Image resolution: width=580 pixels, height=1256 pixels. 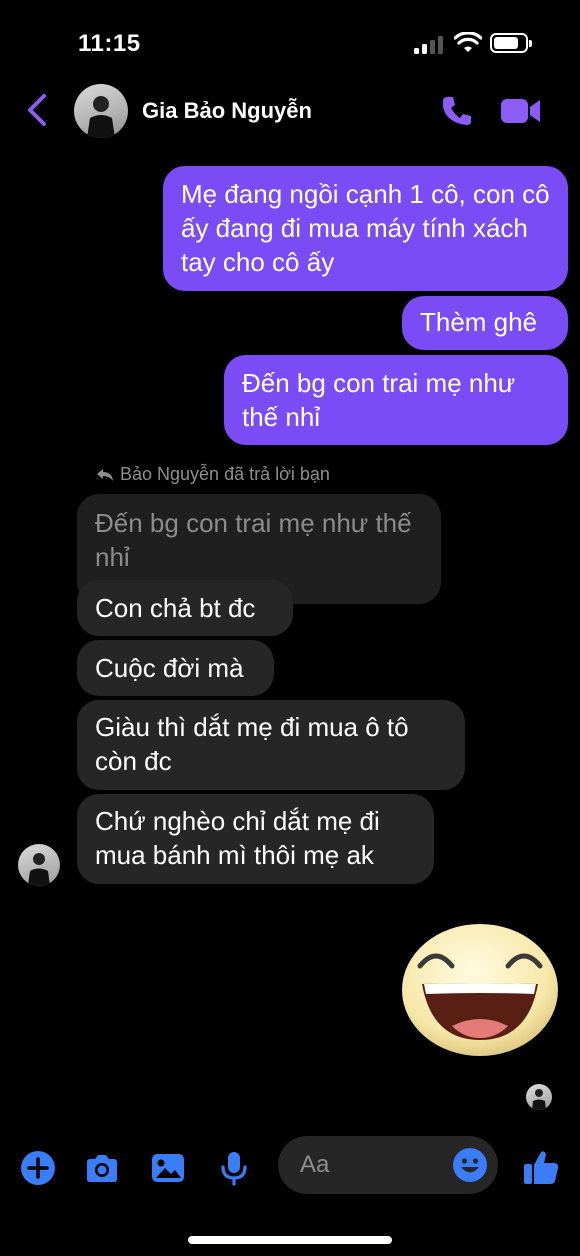 What do you see at coordinates (109, 43) in the screenshot?
I see `status-time: 11:15` at bounding box center [109, 43].